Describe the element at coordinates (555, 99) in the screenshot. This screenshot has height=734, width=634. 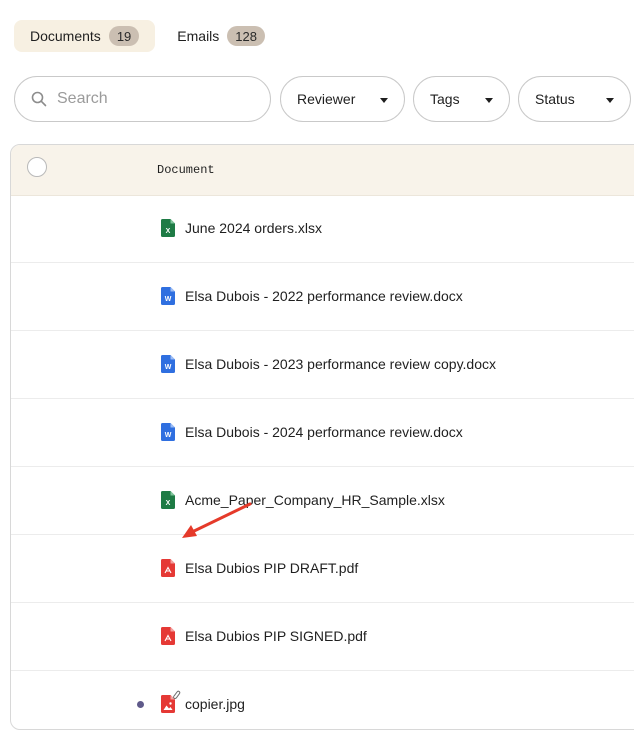
I see `status-dropdown-label: Status` at that location.